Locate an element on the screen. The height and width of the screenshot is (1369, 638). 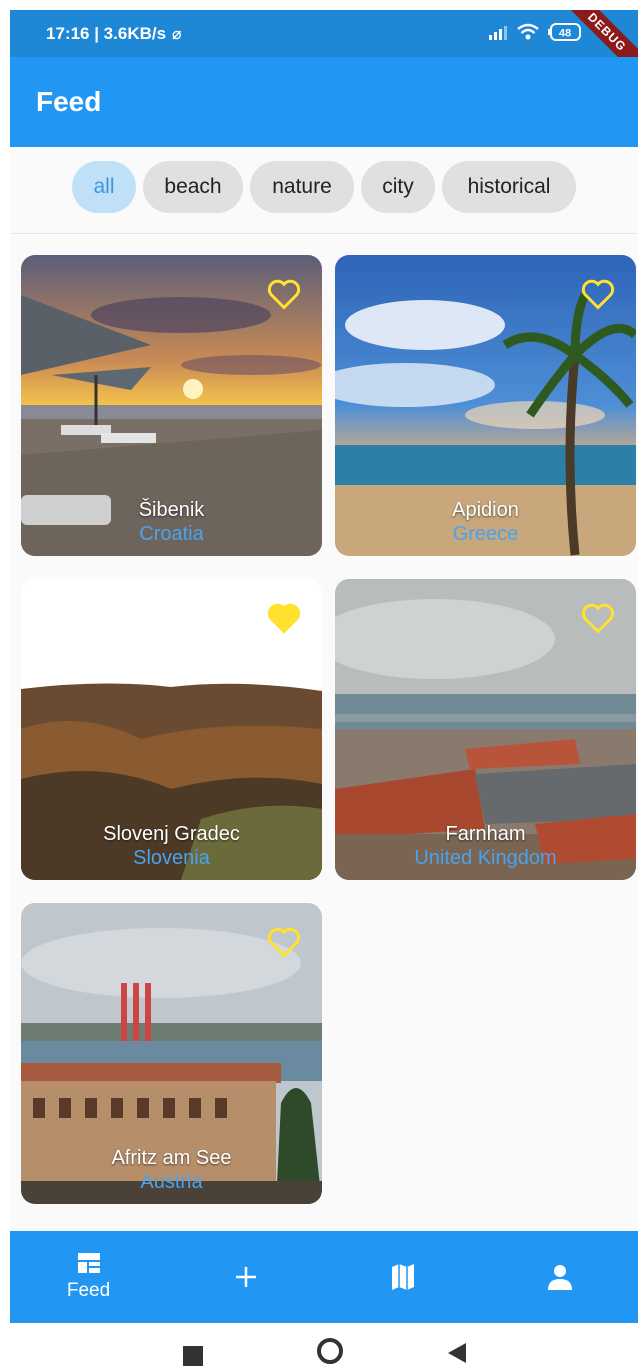
place-card: Šibenik Croatia is located at coordinates (171, 405).